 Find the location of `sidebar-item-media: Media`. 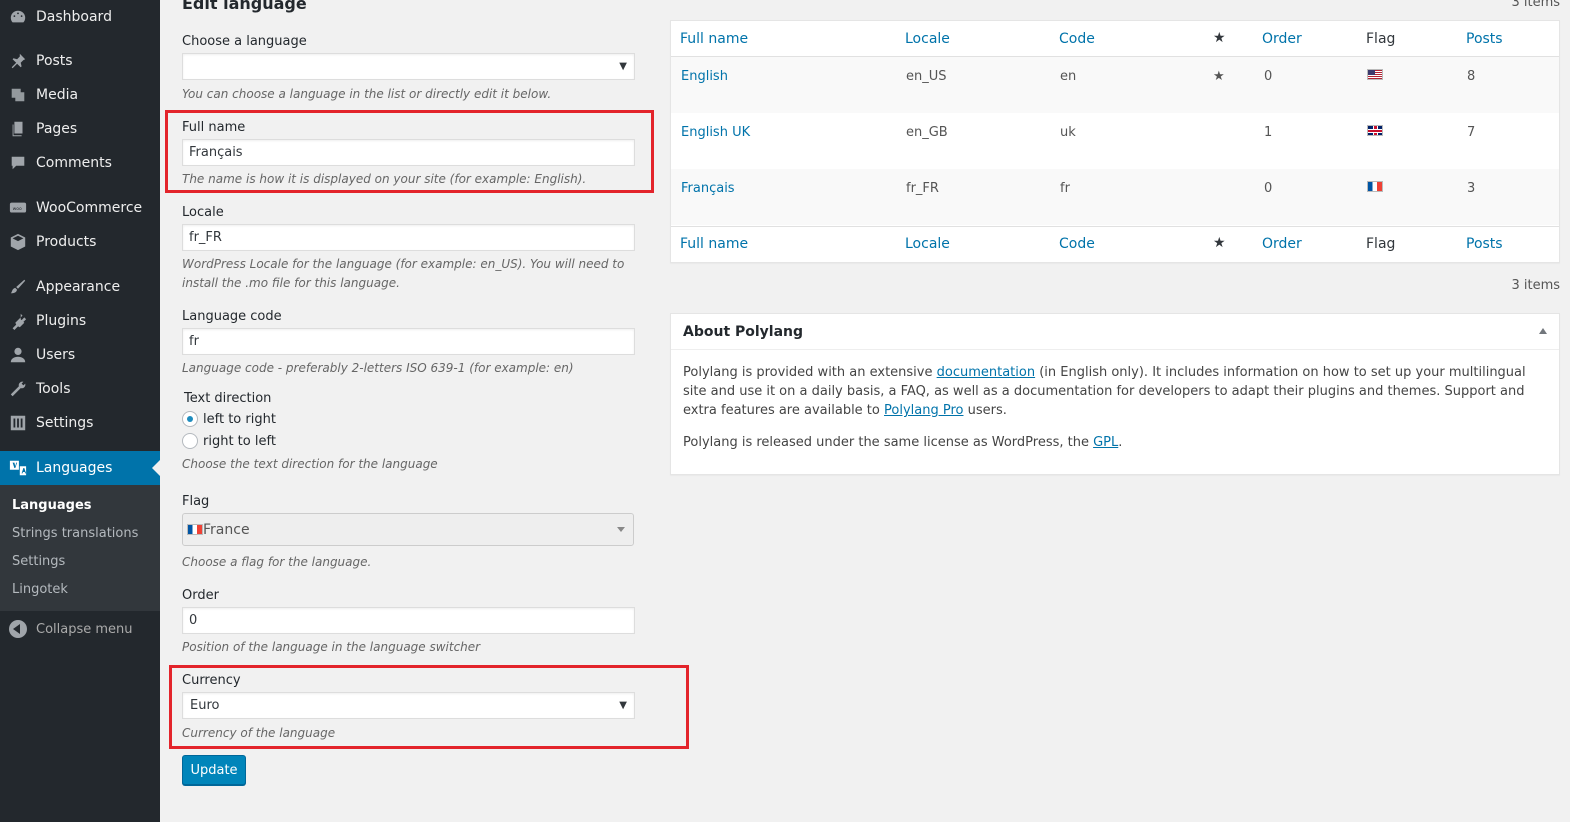

sidebar-item-media: Media is located at coordinates (80, 95).